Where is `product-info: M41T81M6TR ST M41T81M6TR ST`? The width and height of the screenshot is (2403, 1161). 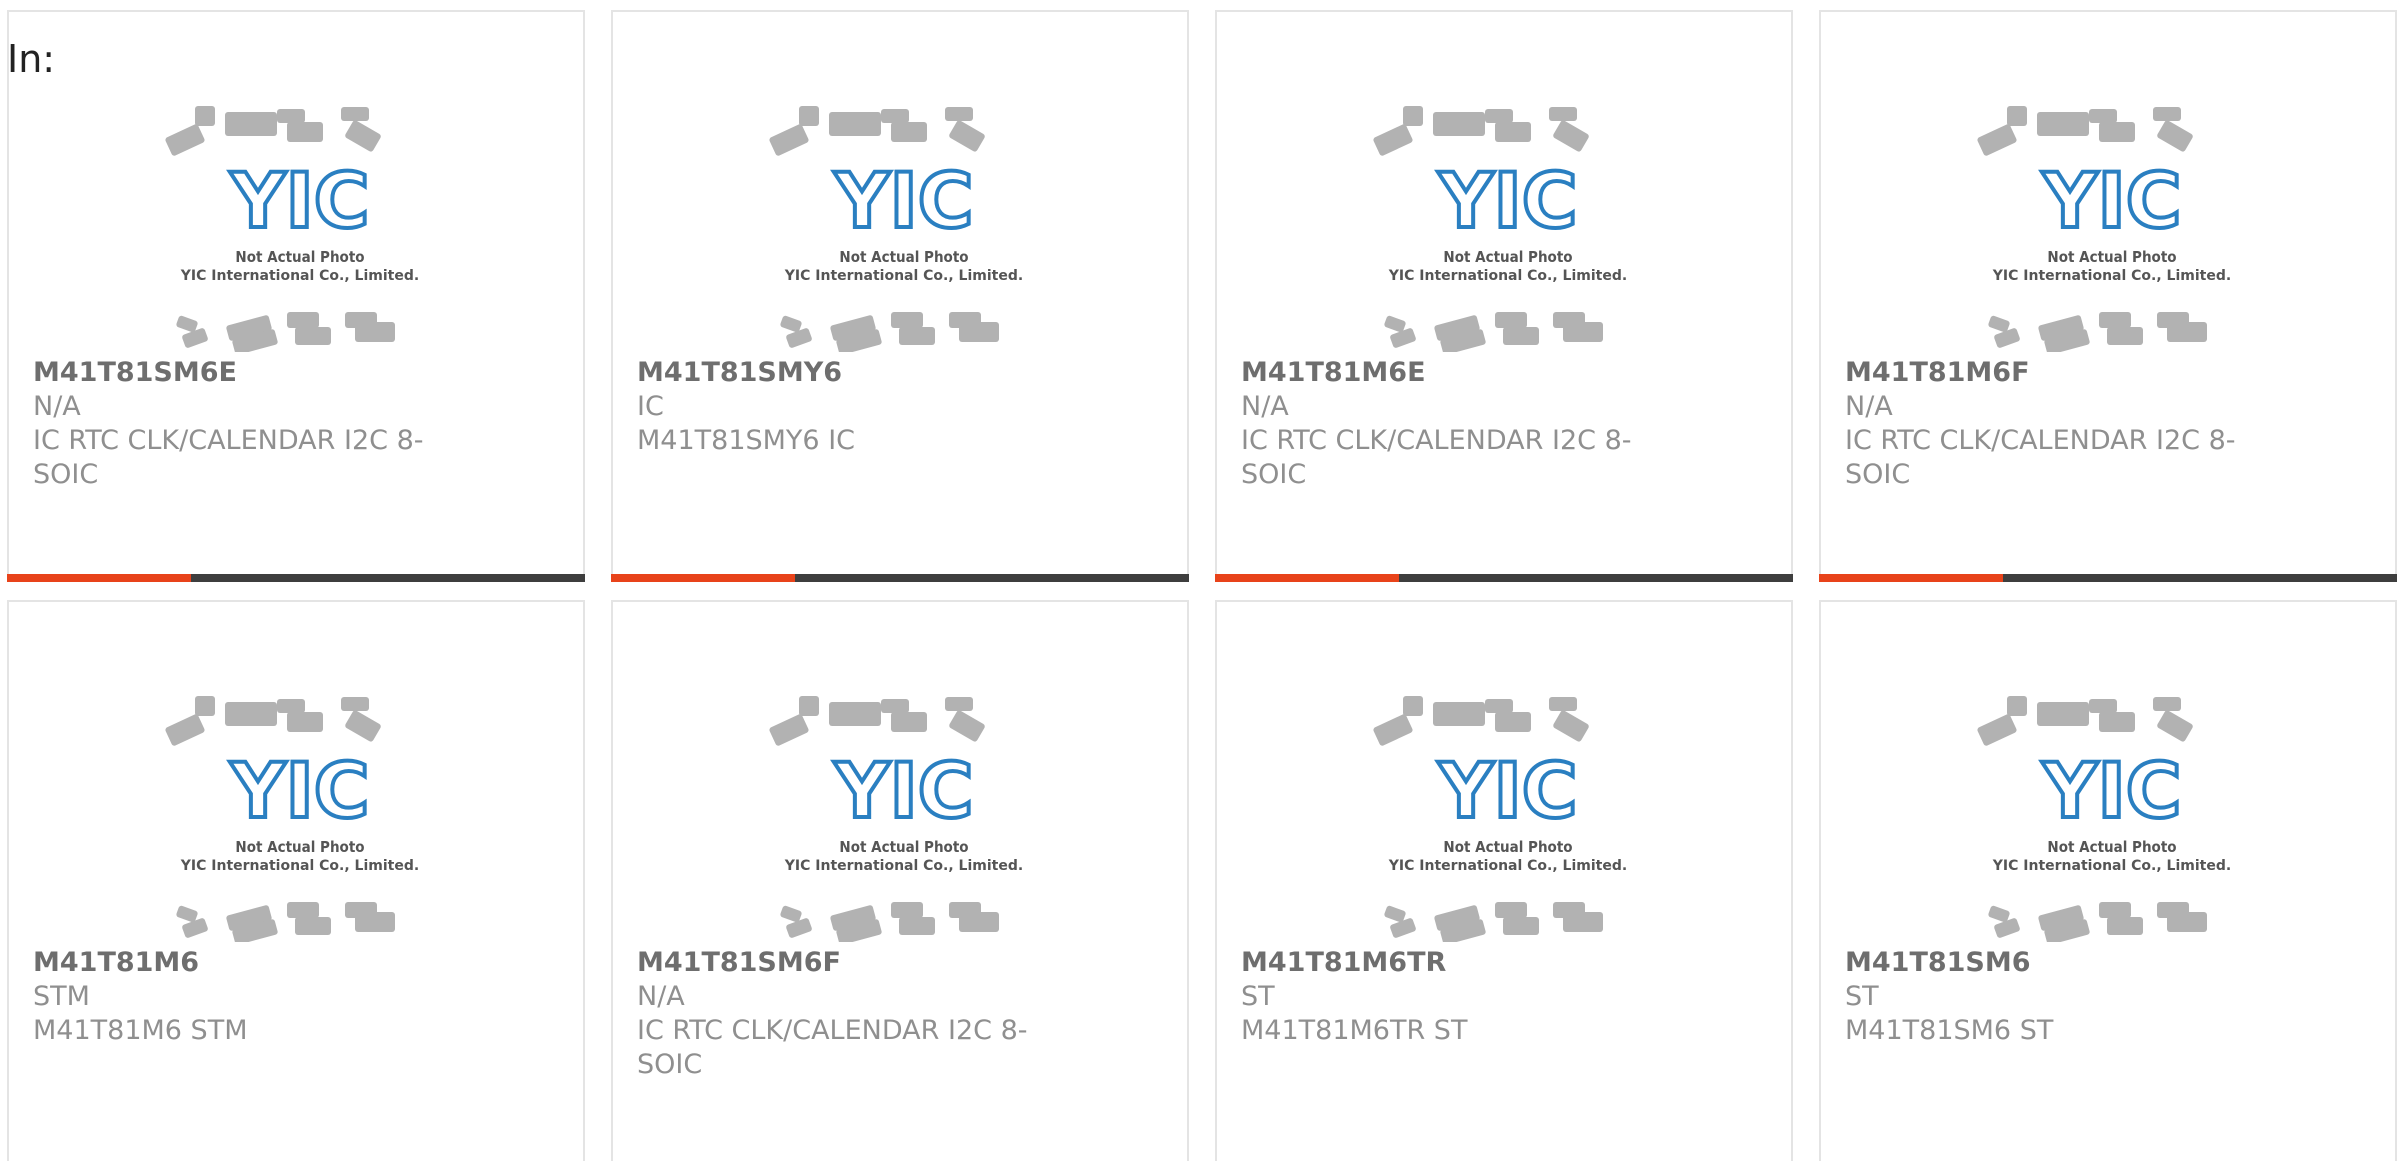
product-info: M41T81M6TR ST M41T81M6TR ST is located at coordinates (1441, 997).